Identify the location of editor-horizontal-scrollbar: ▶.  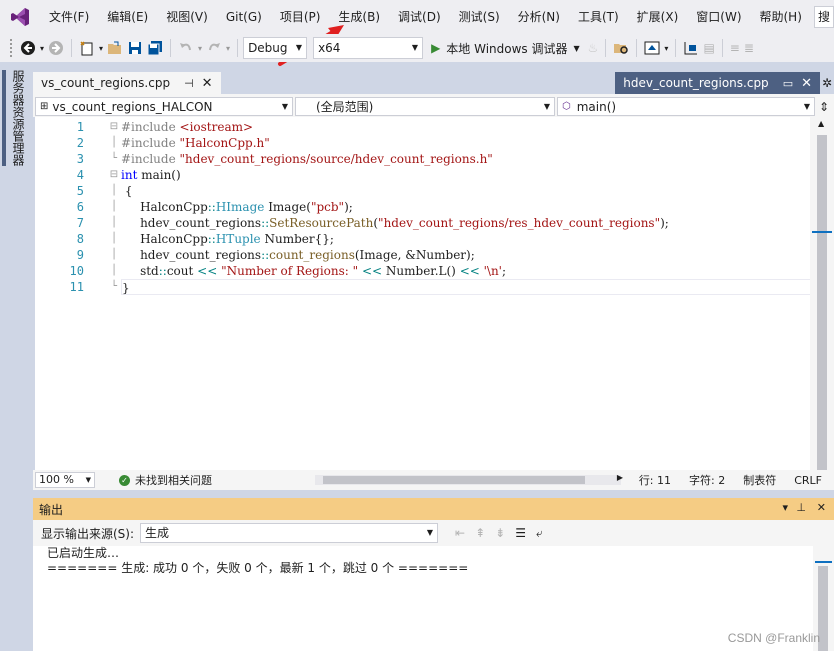
(469, 479).